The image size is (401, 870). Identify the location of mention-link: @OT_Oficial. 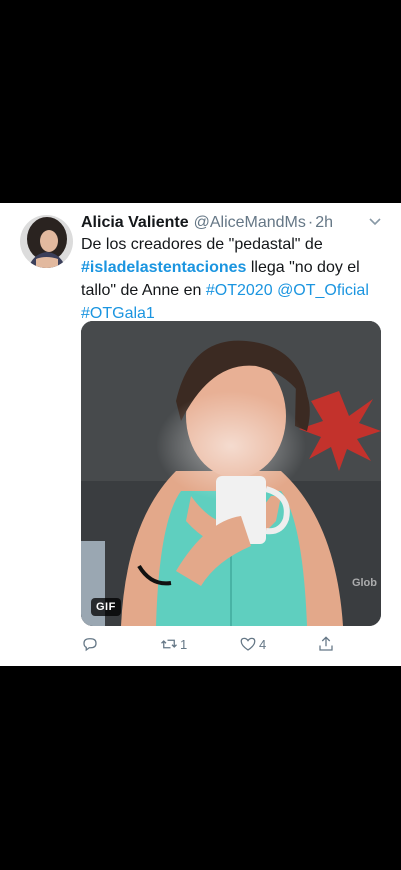
(323, 290).